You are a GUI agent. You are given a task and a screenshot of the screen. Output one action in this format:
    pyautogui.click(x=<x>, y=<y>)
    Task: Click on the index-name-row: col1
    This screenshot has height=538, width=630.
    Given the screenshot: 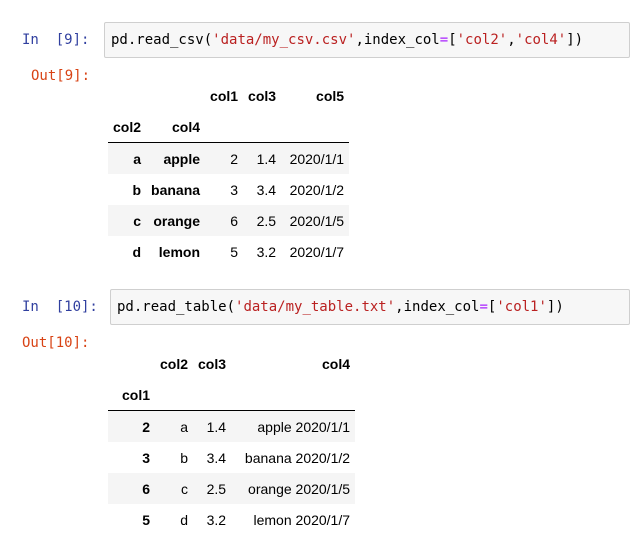 What is the action you would take?
    pyautogui.click(x=232, y=395)
    